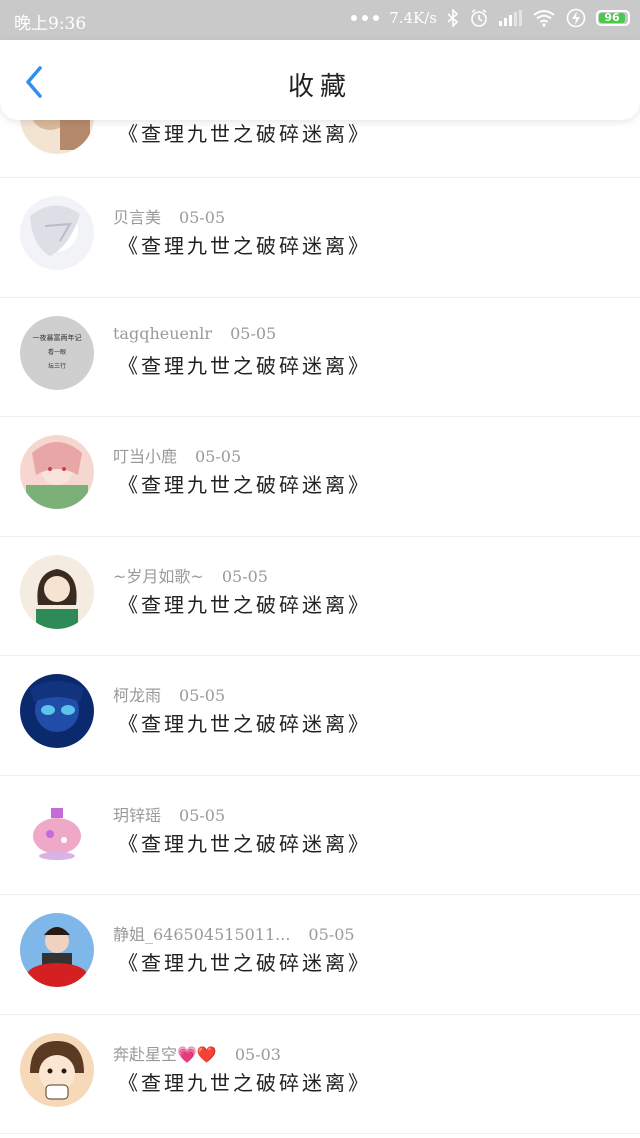  I want to click on list-item: 贝言美 05-05 《查理九世之破碎迷离》, so click(320, 238).